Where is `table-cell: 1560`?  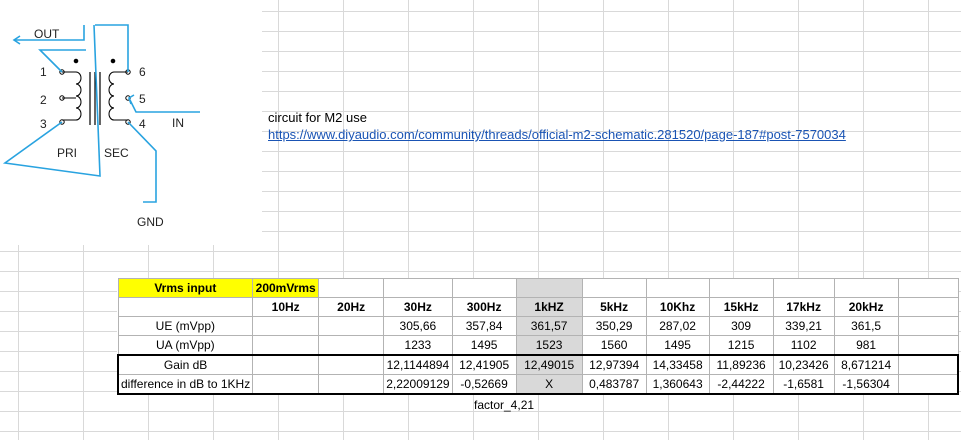
table-cell: 1560 is located at coordinates (614, 345).